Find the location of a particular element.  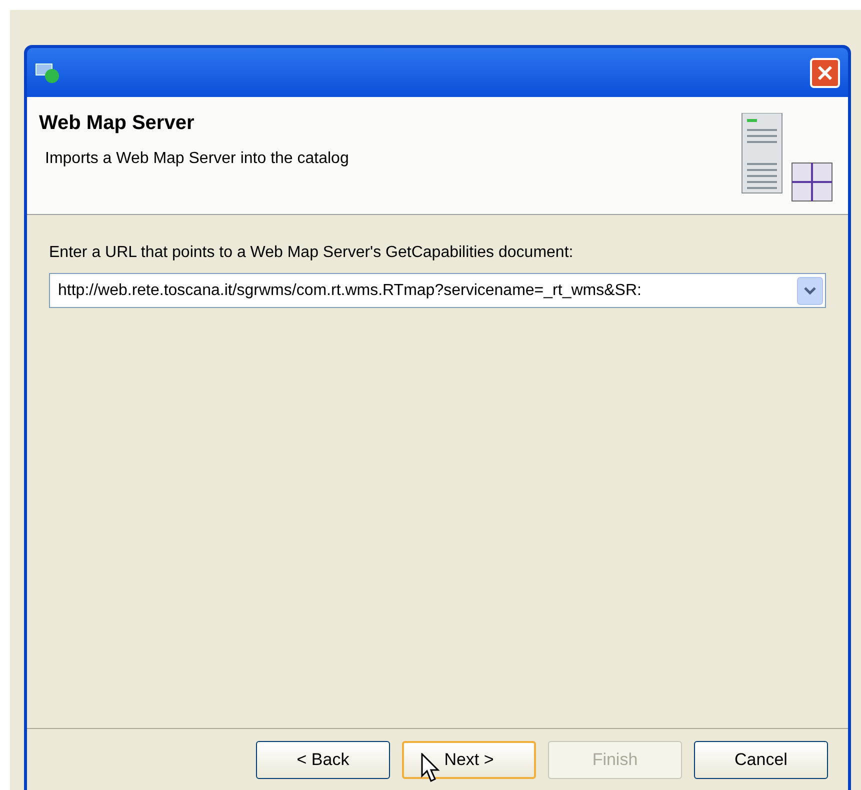

wizard-button: Next > is located at coordinates (469, 759).